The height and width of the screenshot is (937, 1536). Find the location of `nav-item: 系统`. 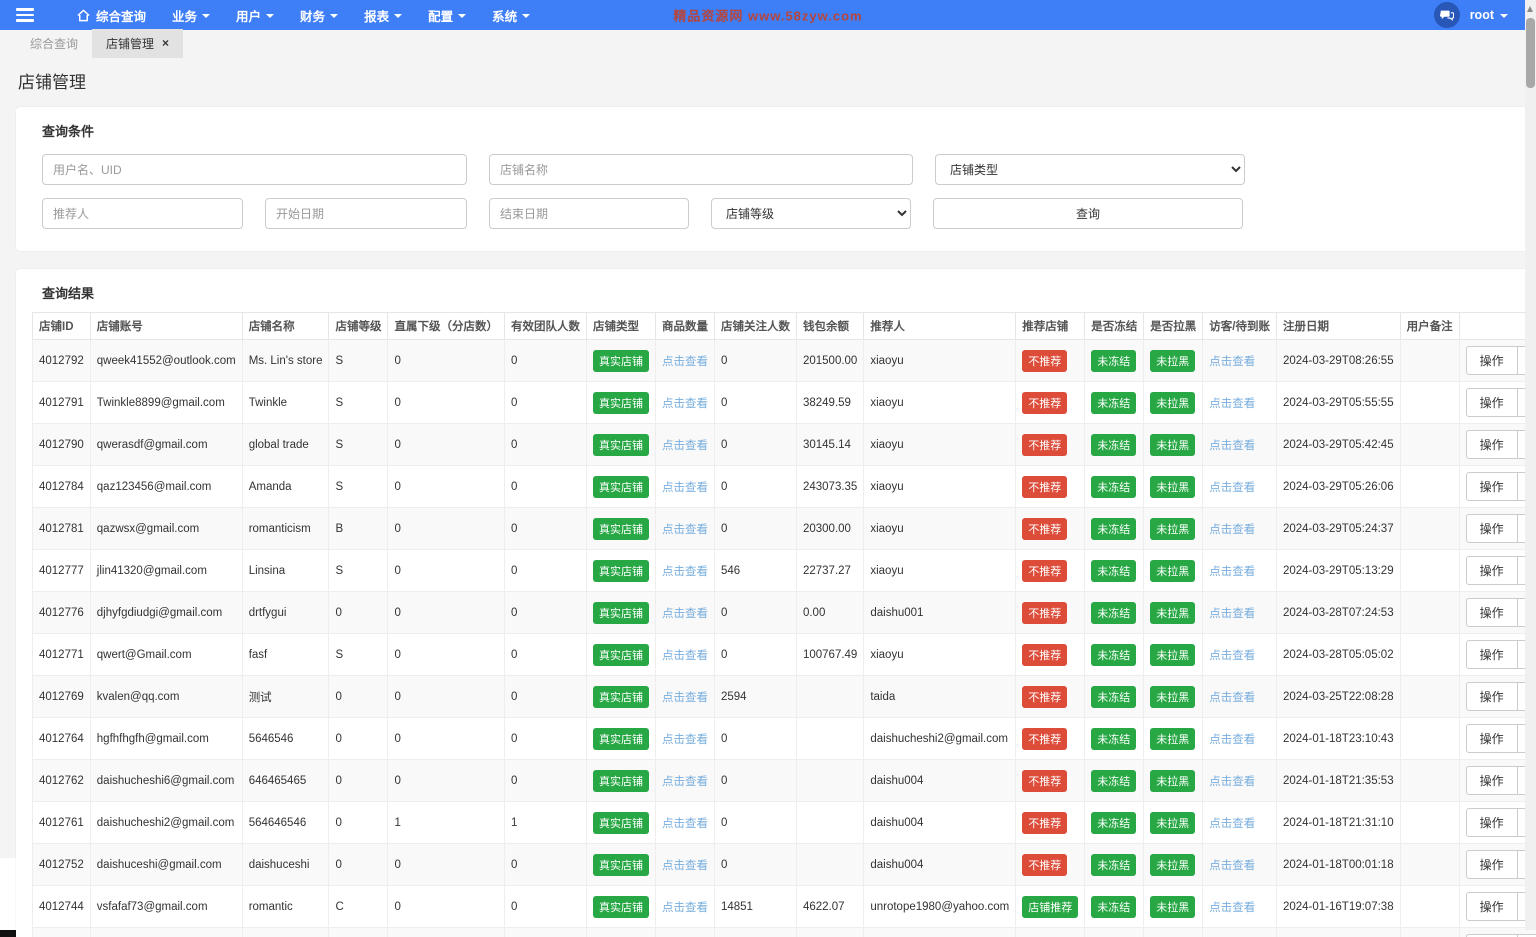

nav-item: 系统 is located at coordinates (511, 15).